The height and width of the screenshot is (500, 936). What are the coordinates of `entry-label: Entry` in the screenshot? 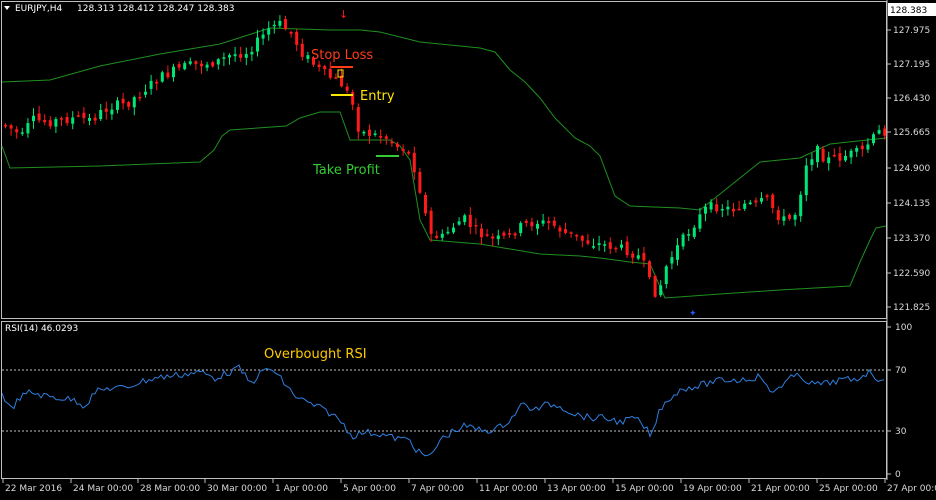 It's located at (377, 96).